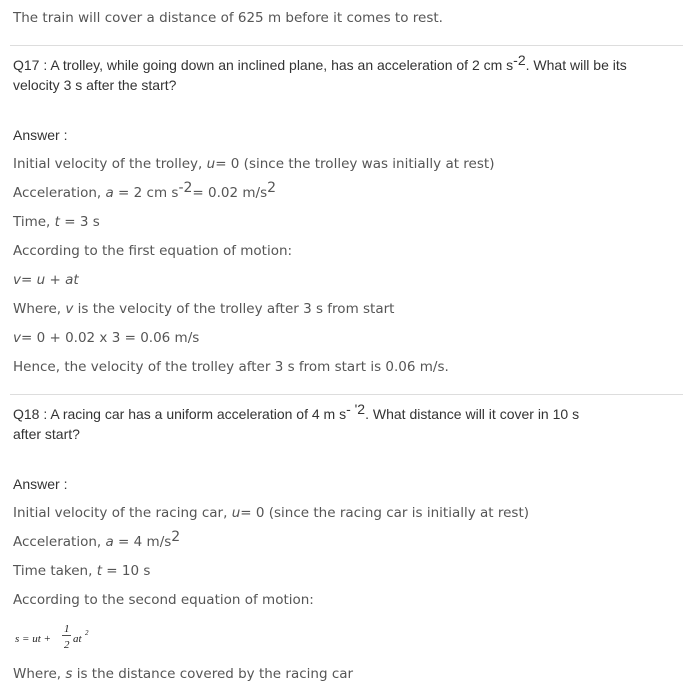  I want to click on q18-line-acceleration: Acceleration, a = 4 m/s2, so click(97, 539).